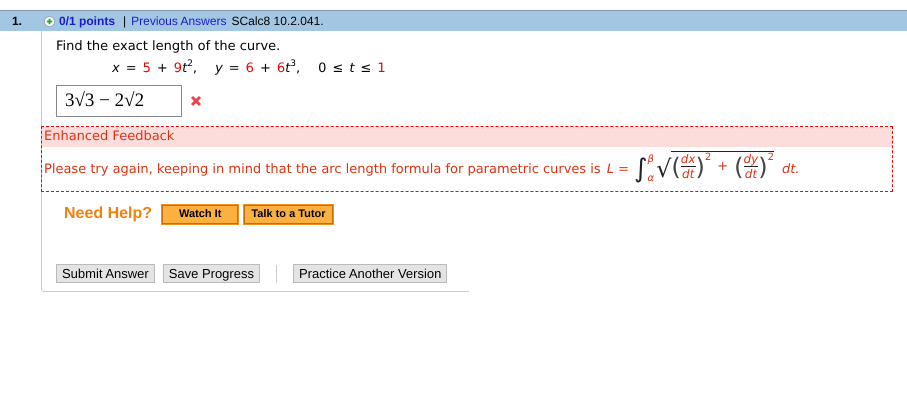 This screenshot has height=404, width=907. Describe the element at coordinates (288, 214) in the screenshot. I see `help-button: Talk to a Tutor` at that location.